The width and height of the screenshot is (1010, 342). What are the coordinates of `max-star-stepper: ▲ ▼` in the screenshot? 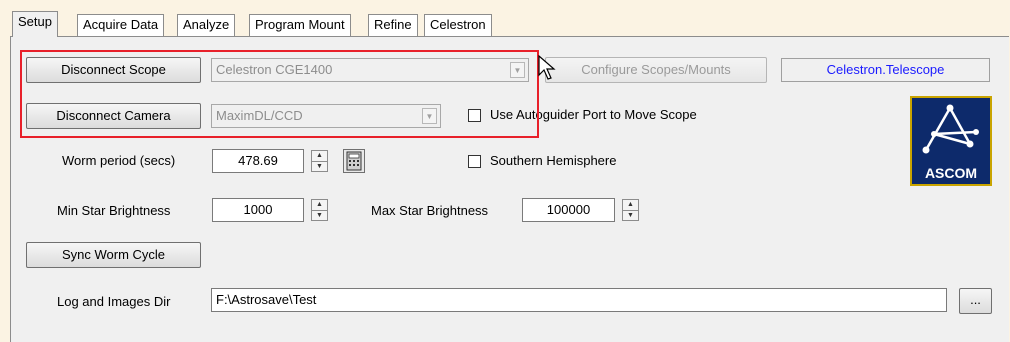 It's located at (630, 210).